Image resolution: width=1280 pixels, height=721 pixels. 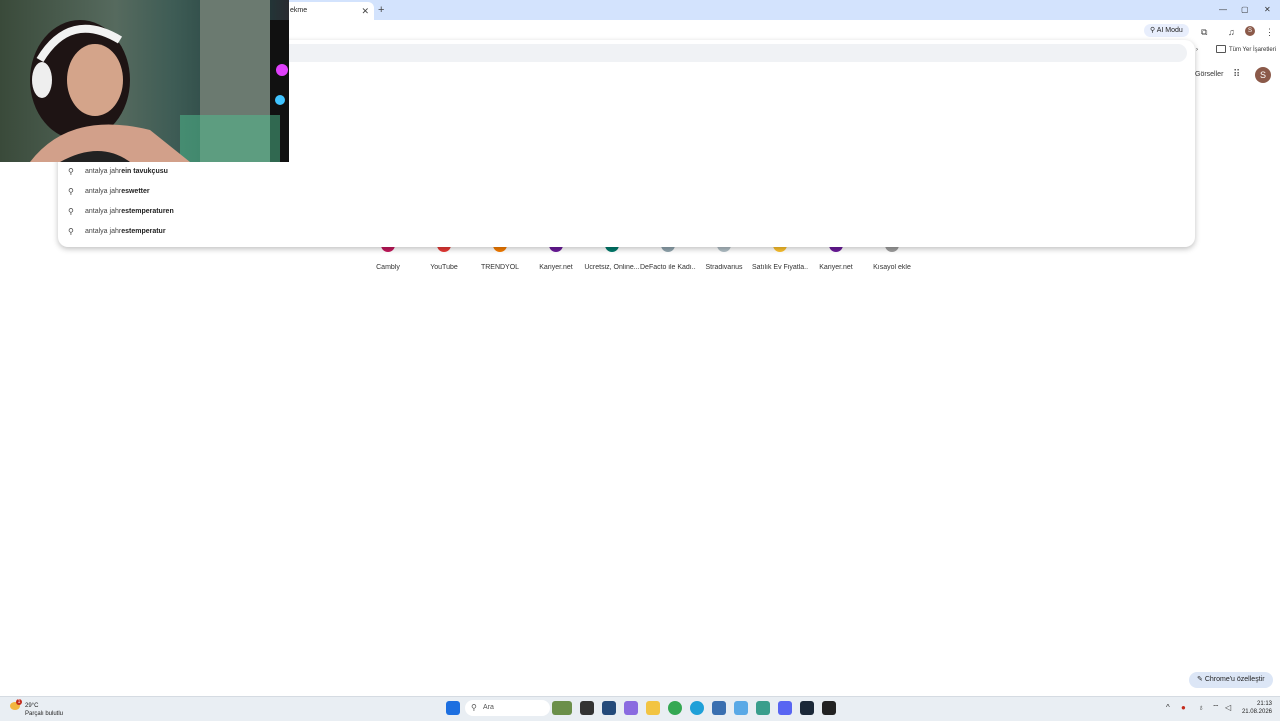 I want to click on new-tab-button: +, so click(x=381, y=10).